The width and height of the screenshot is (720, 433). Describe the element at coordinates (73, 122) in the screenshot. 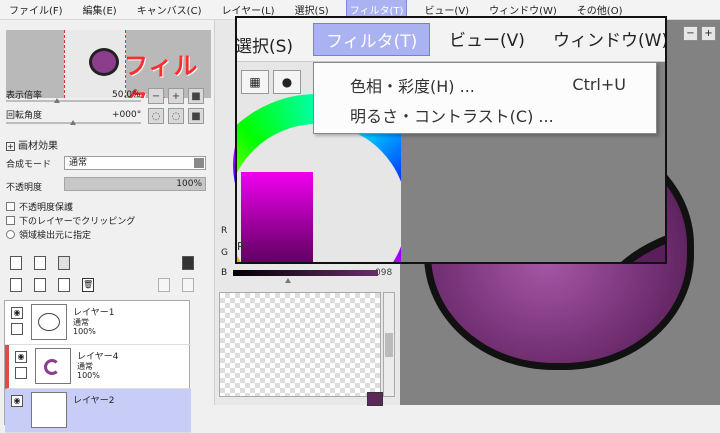

I see `rotation-slider-handle` at that location.